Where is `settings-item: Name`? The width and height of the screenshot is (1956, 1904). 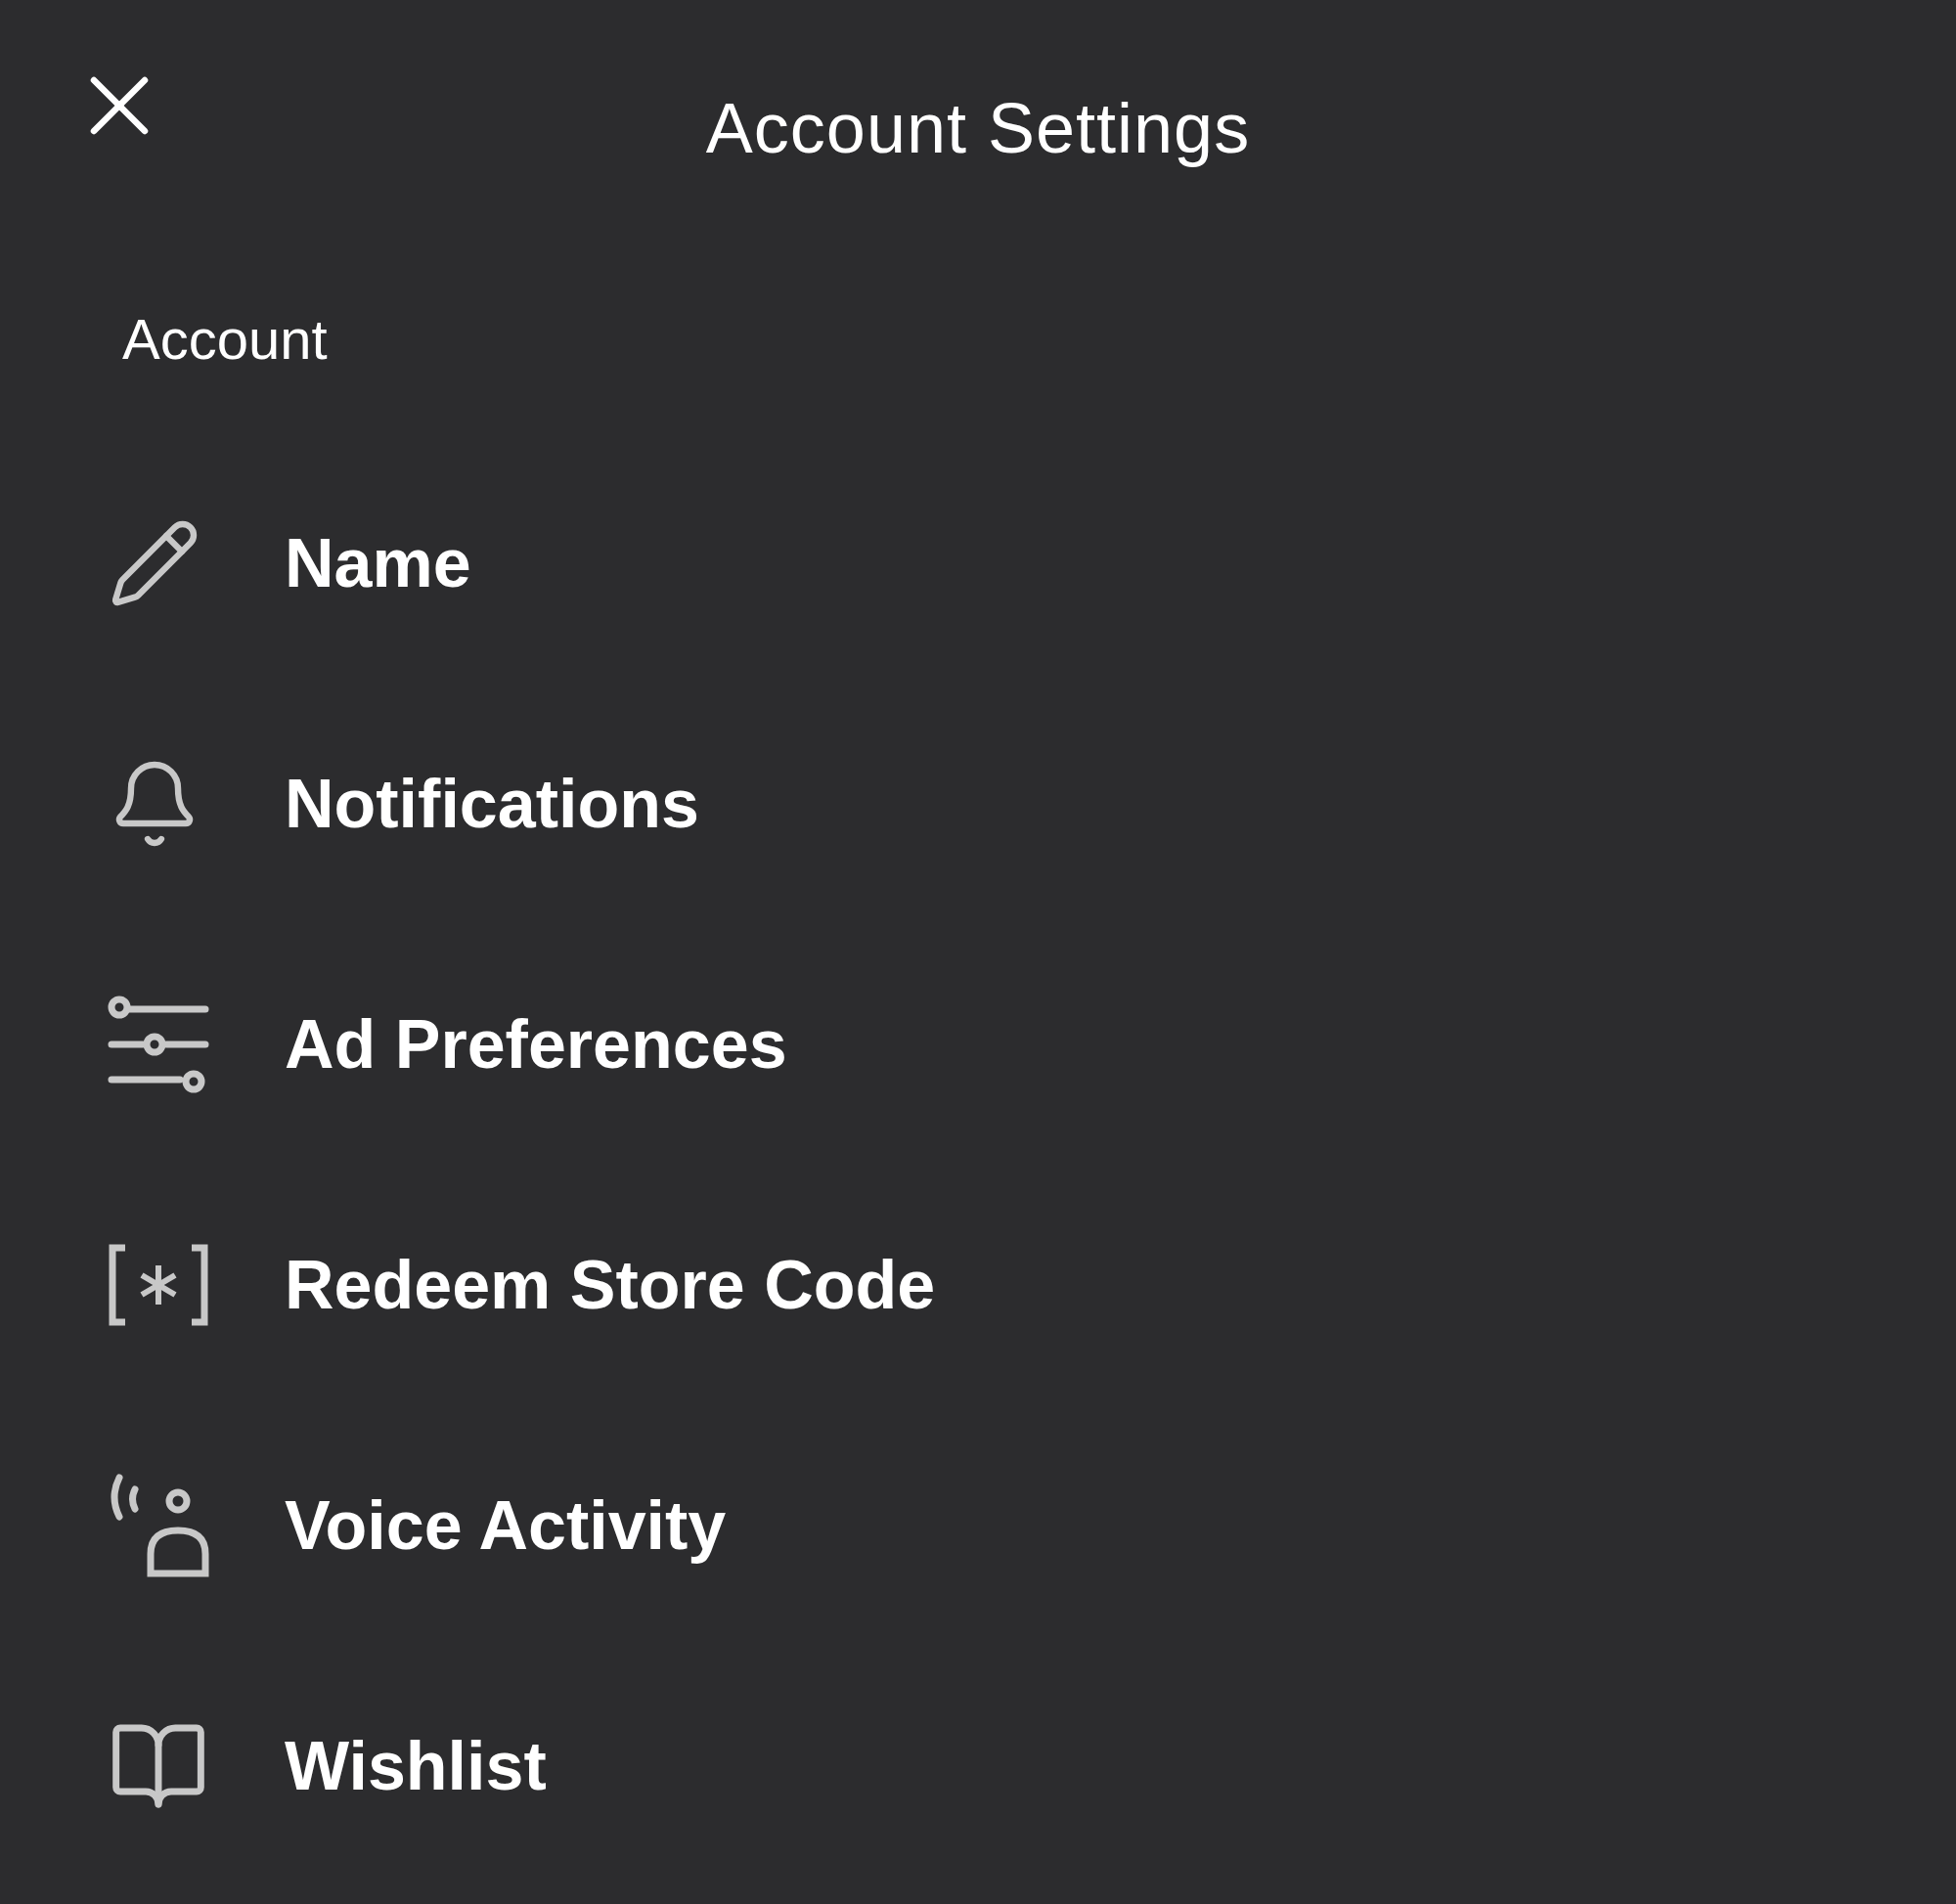
settings-item: Name is located at coordinates (978, 563).